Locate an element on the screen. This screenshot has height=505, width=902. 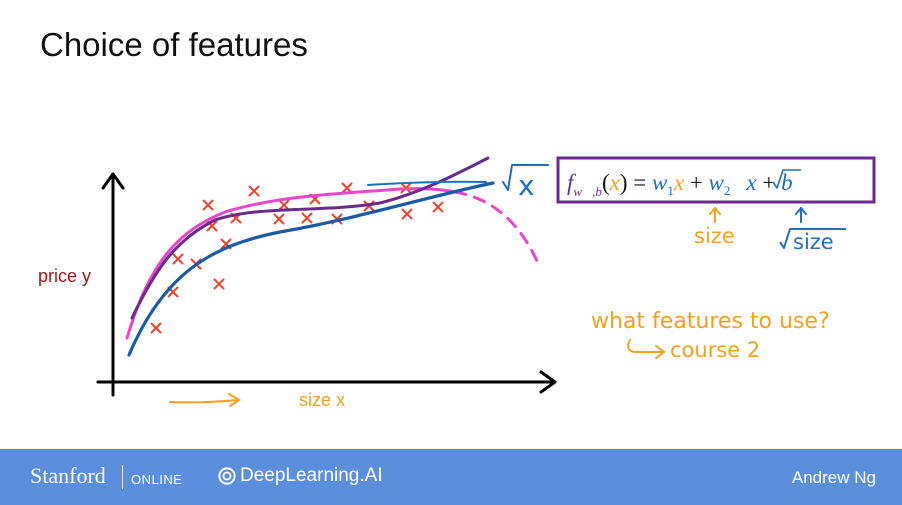
sqrt-x-text: x is located at coordinates (526, 185).